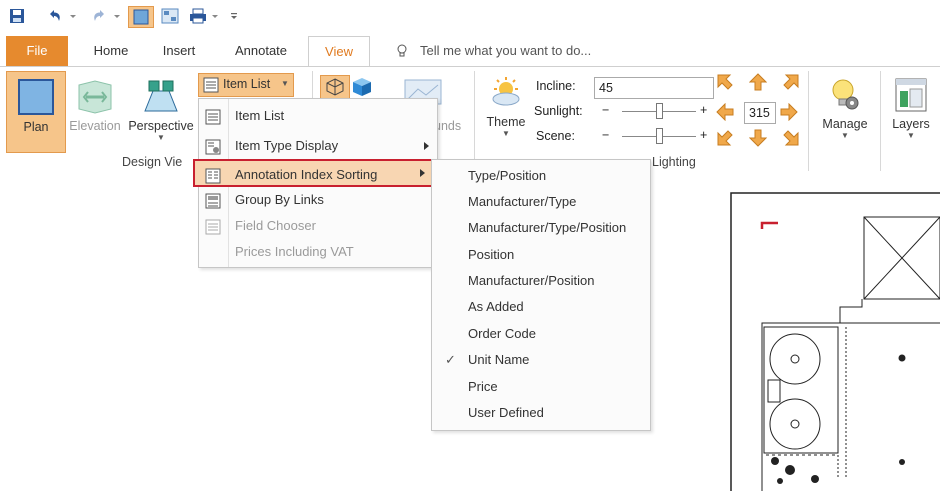  What do you see at coordinates (161, 137) in the screenshot?
I see `perspective-dropdown-icon: ▼` at bounding box center [161, 137].